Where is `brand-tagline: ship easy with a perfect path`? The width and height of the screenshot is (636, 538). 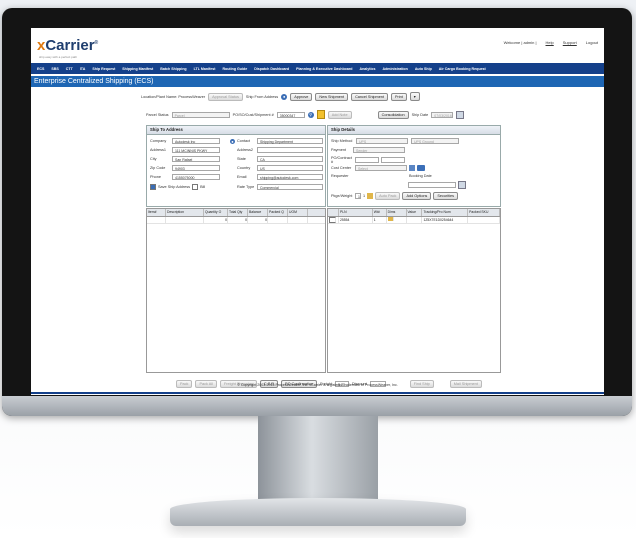
brand-tagline: ship easy with a perfect path is located at coordinates (58, 57).